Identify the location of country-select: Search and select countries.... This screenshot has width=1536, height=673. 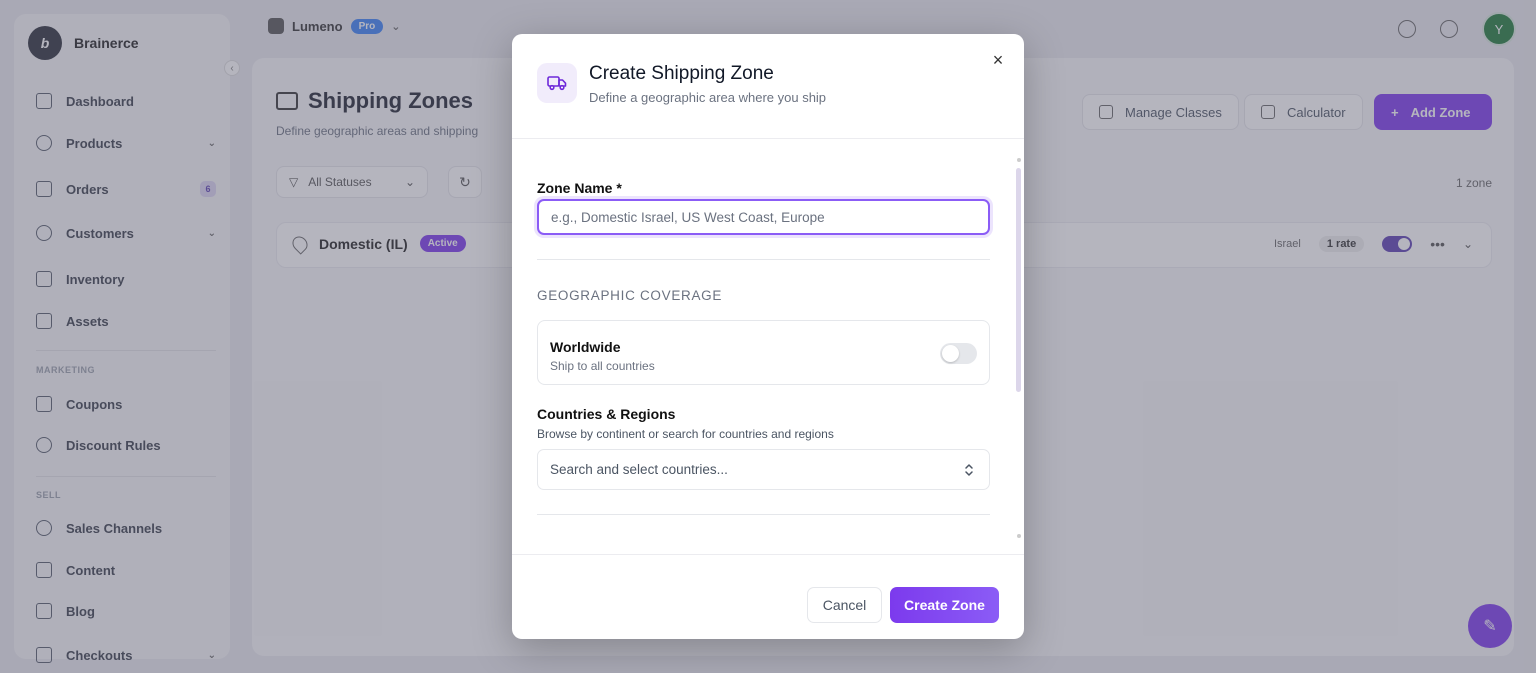
(763, 469).